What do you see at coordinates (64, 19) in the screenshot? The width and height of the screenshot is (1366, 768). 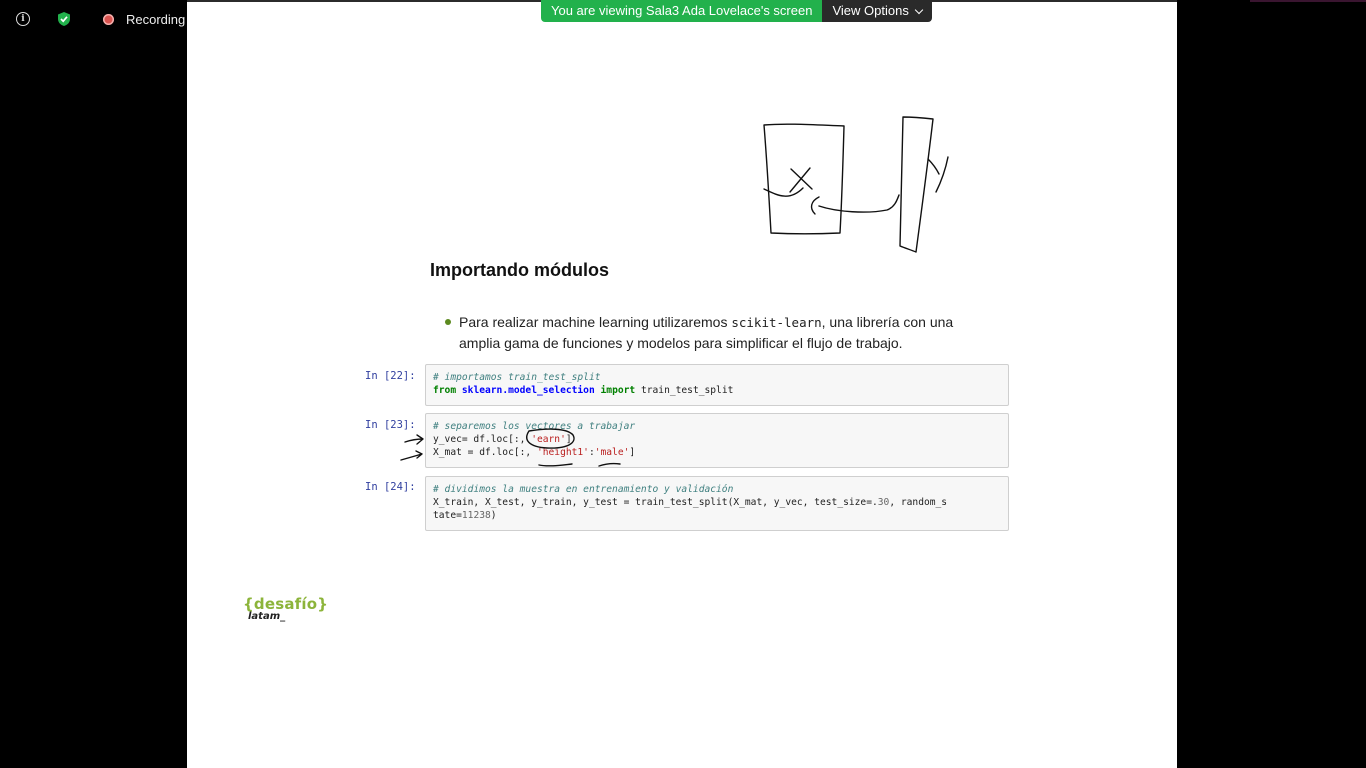 I see `shield-check-icon` at bounding box center [64, 19].